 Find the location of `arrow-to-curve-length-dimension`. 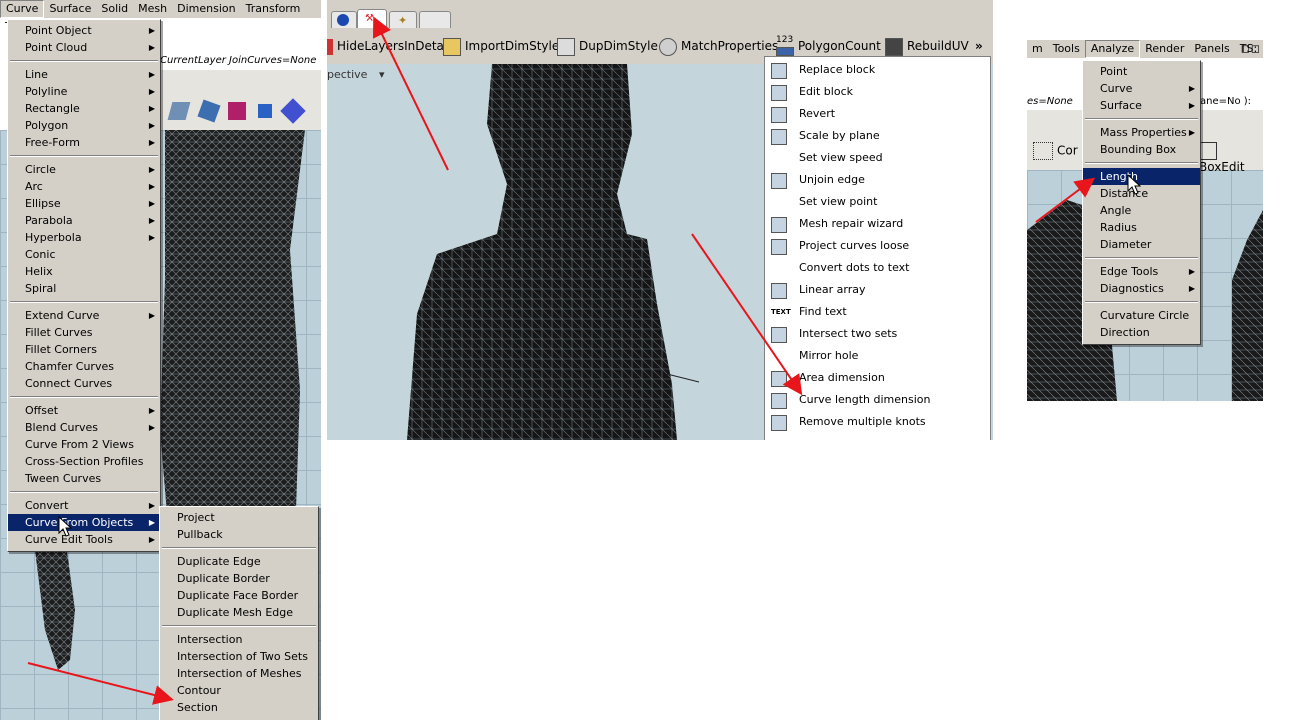

arrow-to-curve-length-dimension is located at coordinates (747, 314).